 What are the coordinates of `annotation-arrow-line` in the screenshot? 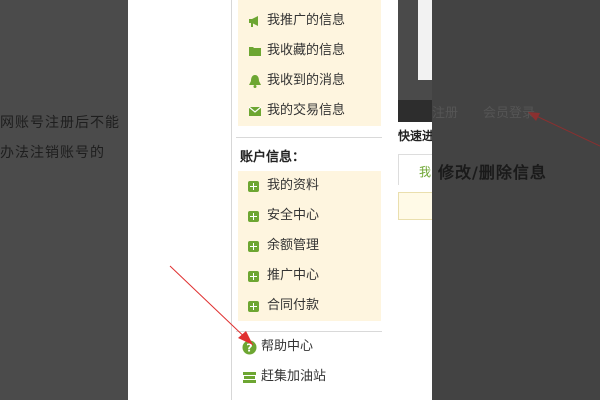 It's located at (211, 305).